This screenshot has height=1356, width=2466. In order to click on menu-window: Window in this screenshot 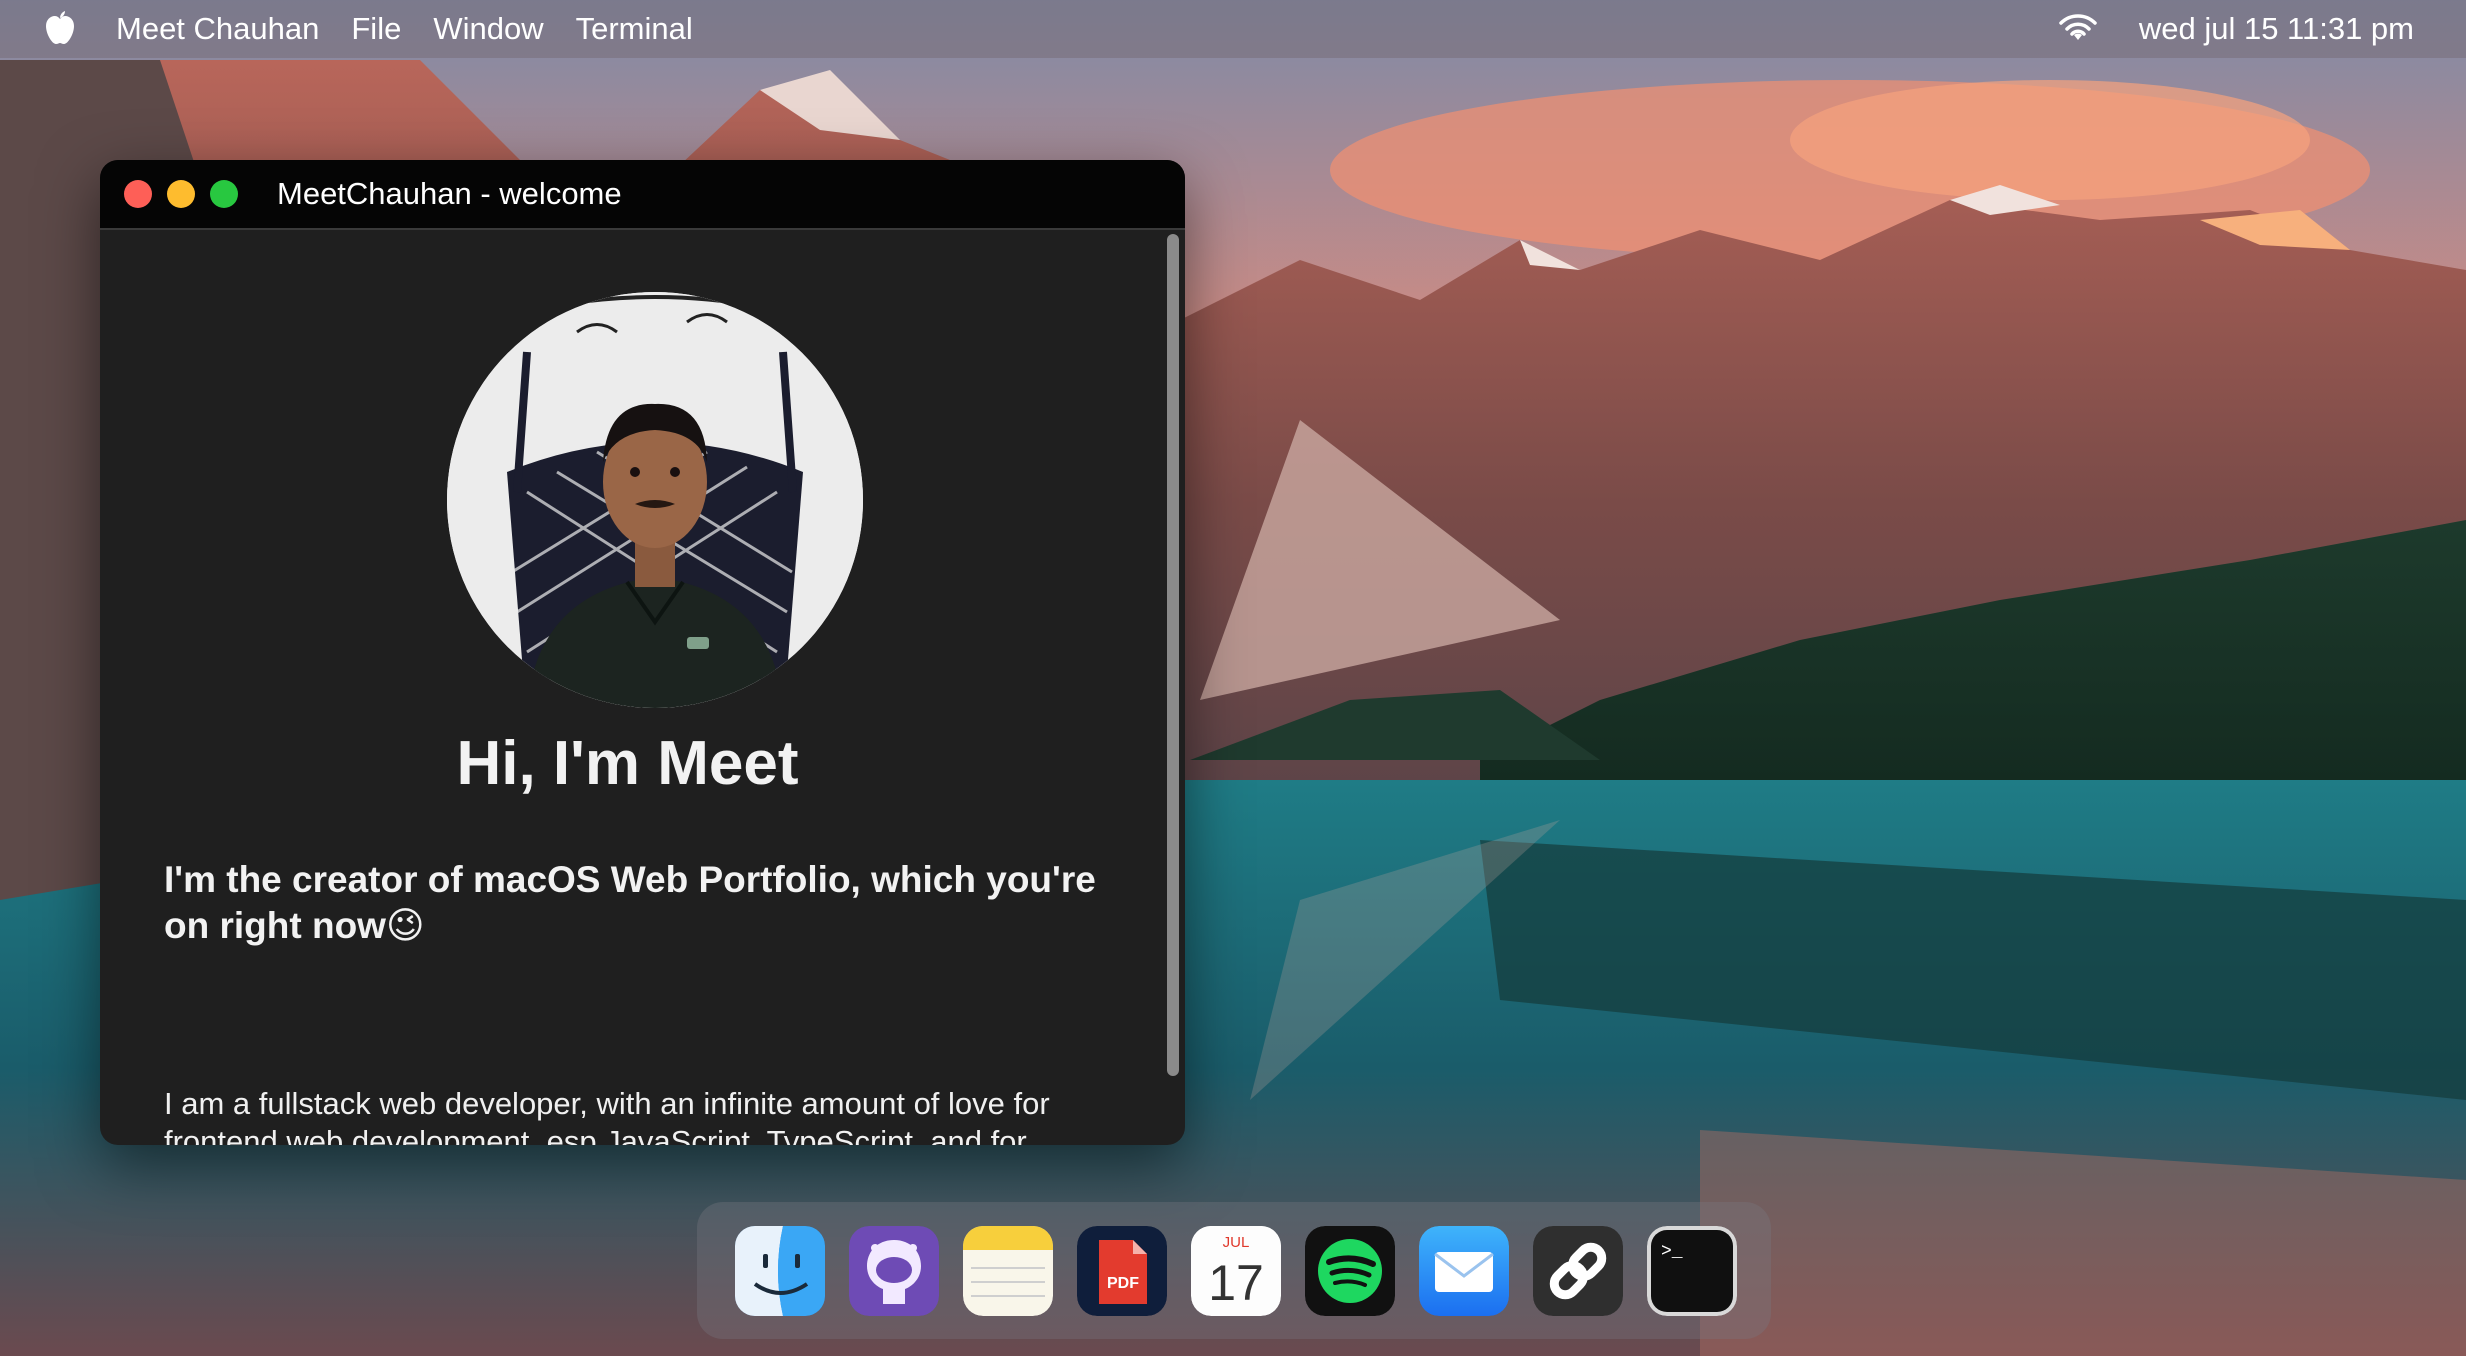, I will do `click(488, 29)`.